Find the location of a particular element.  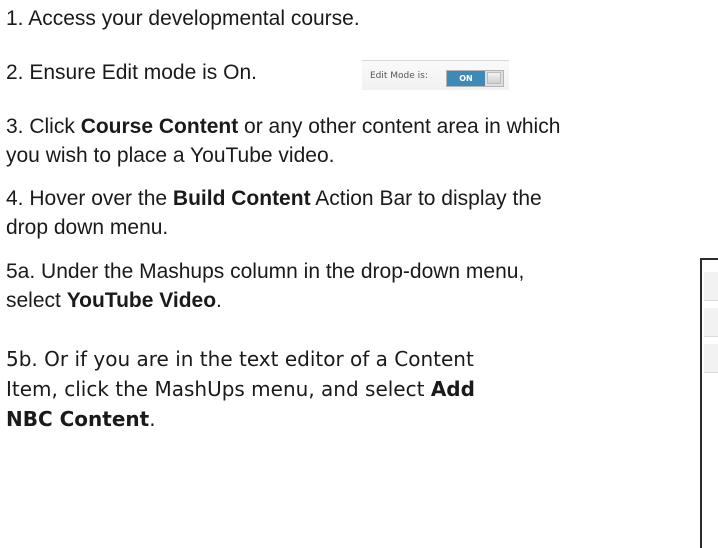

step-3-bold: Course Content is located at coordinates (159, 126).